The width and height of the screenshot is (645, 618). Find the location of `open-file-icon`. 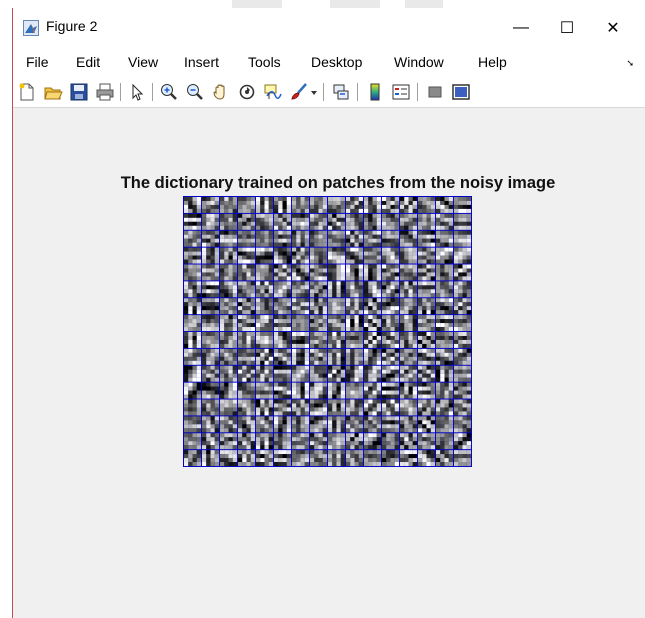

open-file-icon is located at coordinates (53, 92).